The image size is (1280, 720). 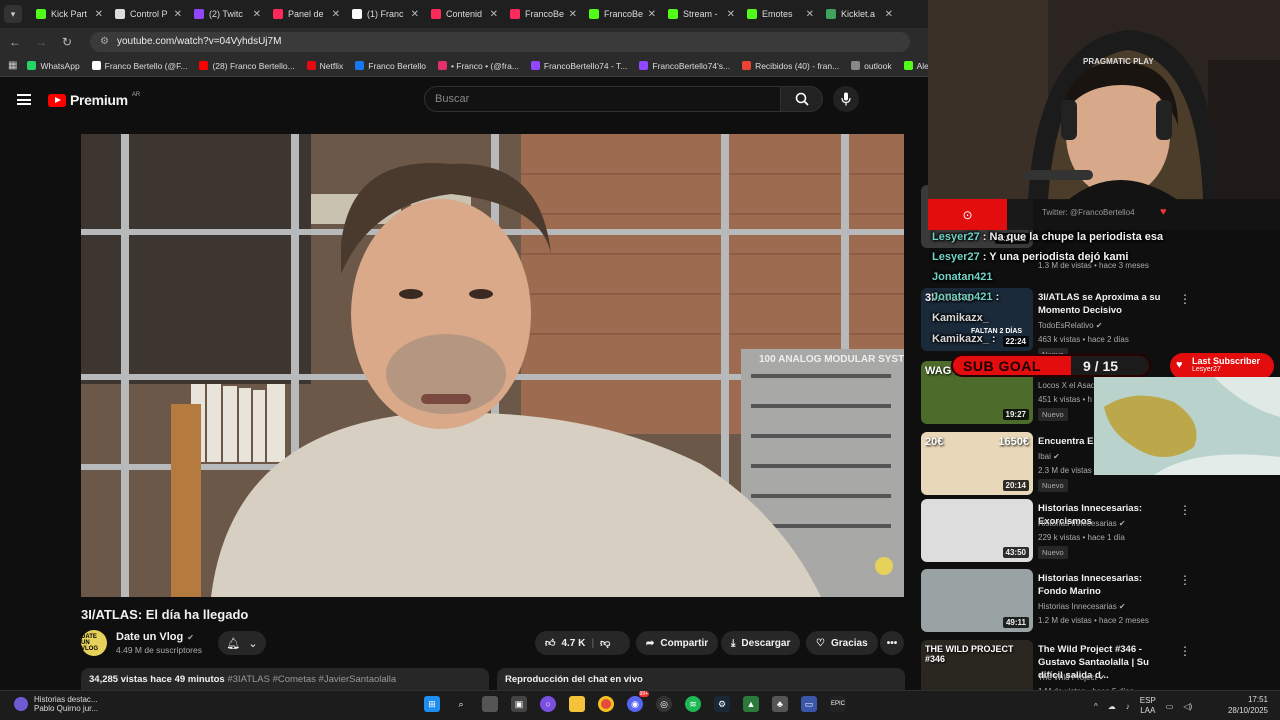 I want to click on forward-icon: →, so click(x=41, y=42).